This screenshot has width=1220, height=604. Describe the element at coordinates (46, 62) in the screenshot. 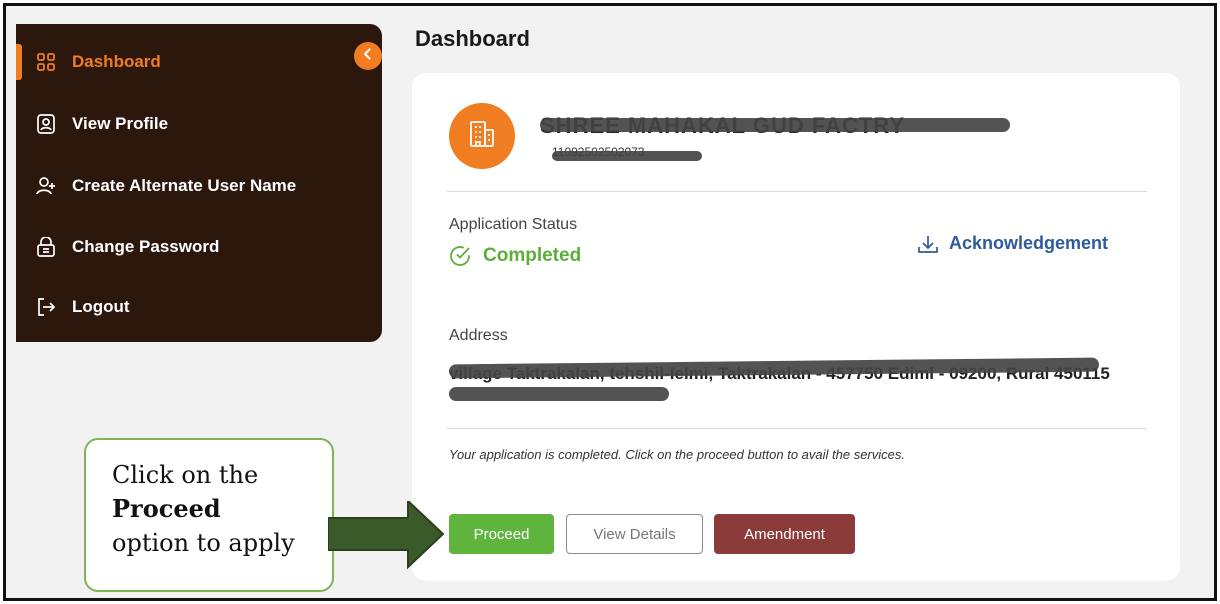

I see `grid-icon` at that location.